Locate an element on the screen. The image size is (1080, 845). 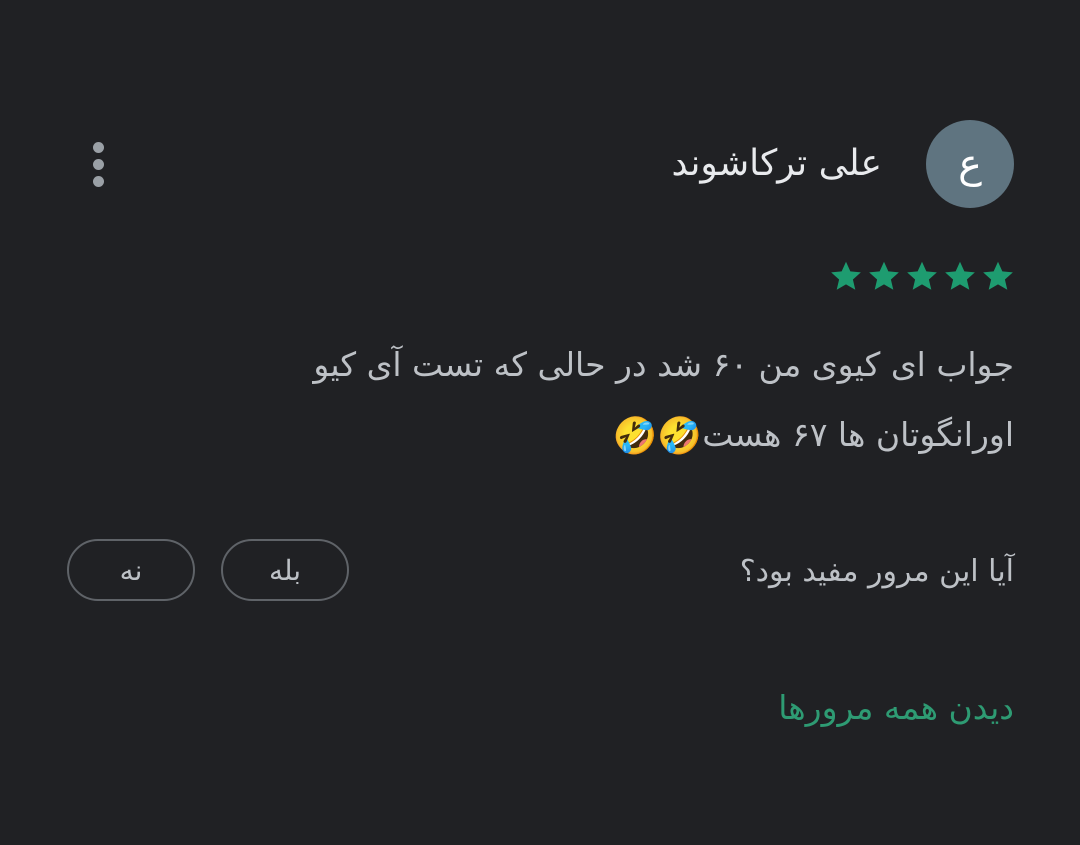
avatar-letter: ع is located at coordinates (970, 164).